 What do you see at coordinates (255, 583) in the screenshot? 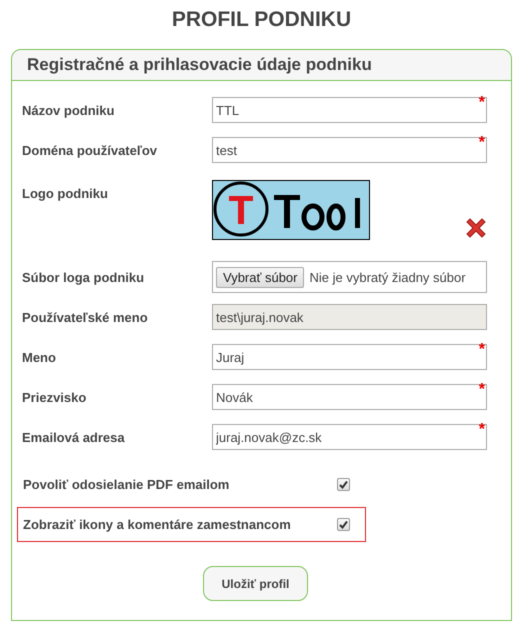
I see `save-button: Uložiť profil` at bounding box center [255, 583].